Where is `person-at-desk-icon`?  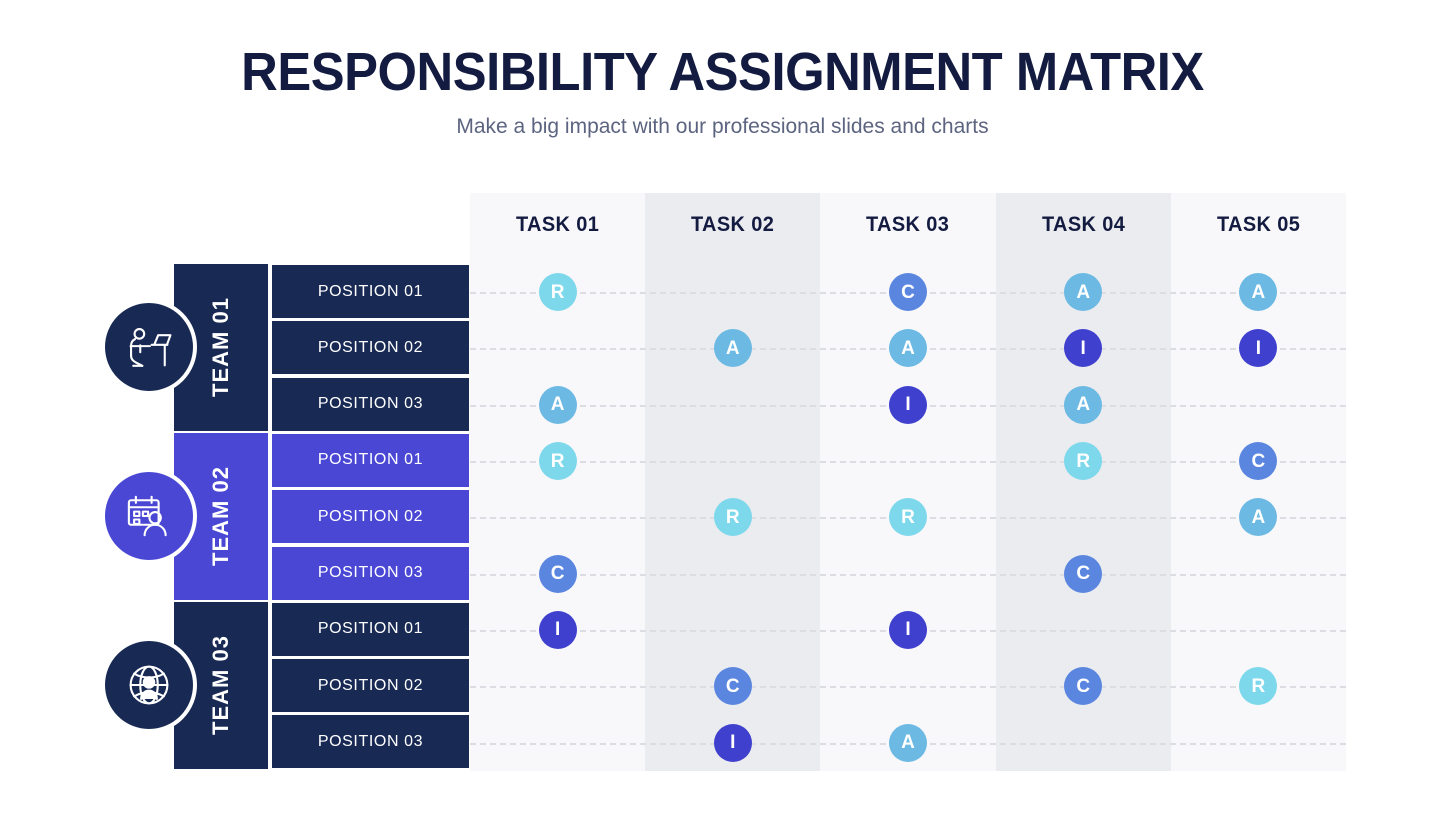
person-at-desk-icon is located at coordinates (149, 347).